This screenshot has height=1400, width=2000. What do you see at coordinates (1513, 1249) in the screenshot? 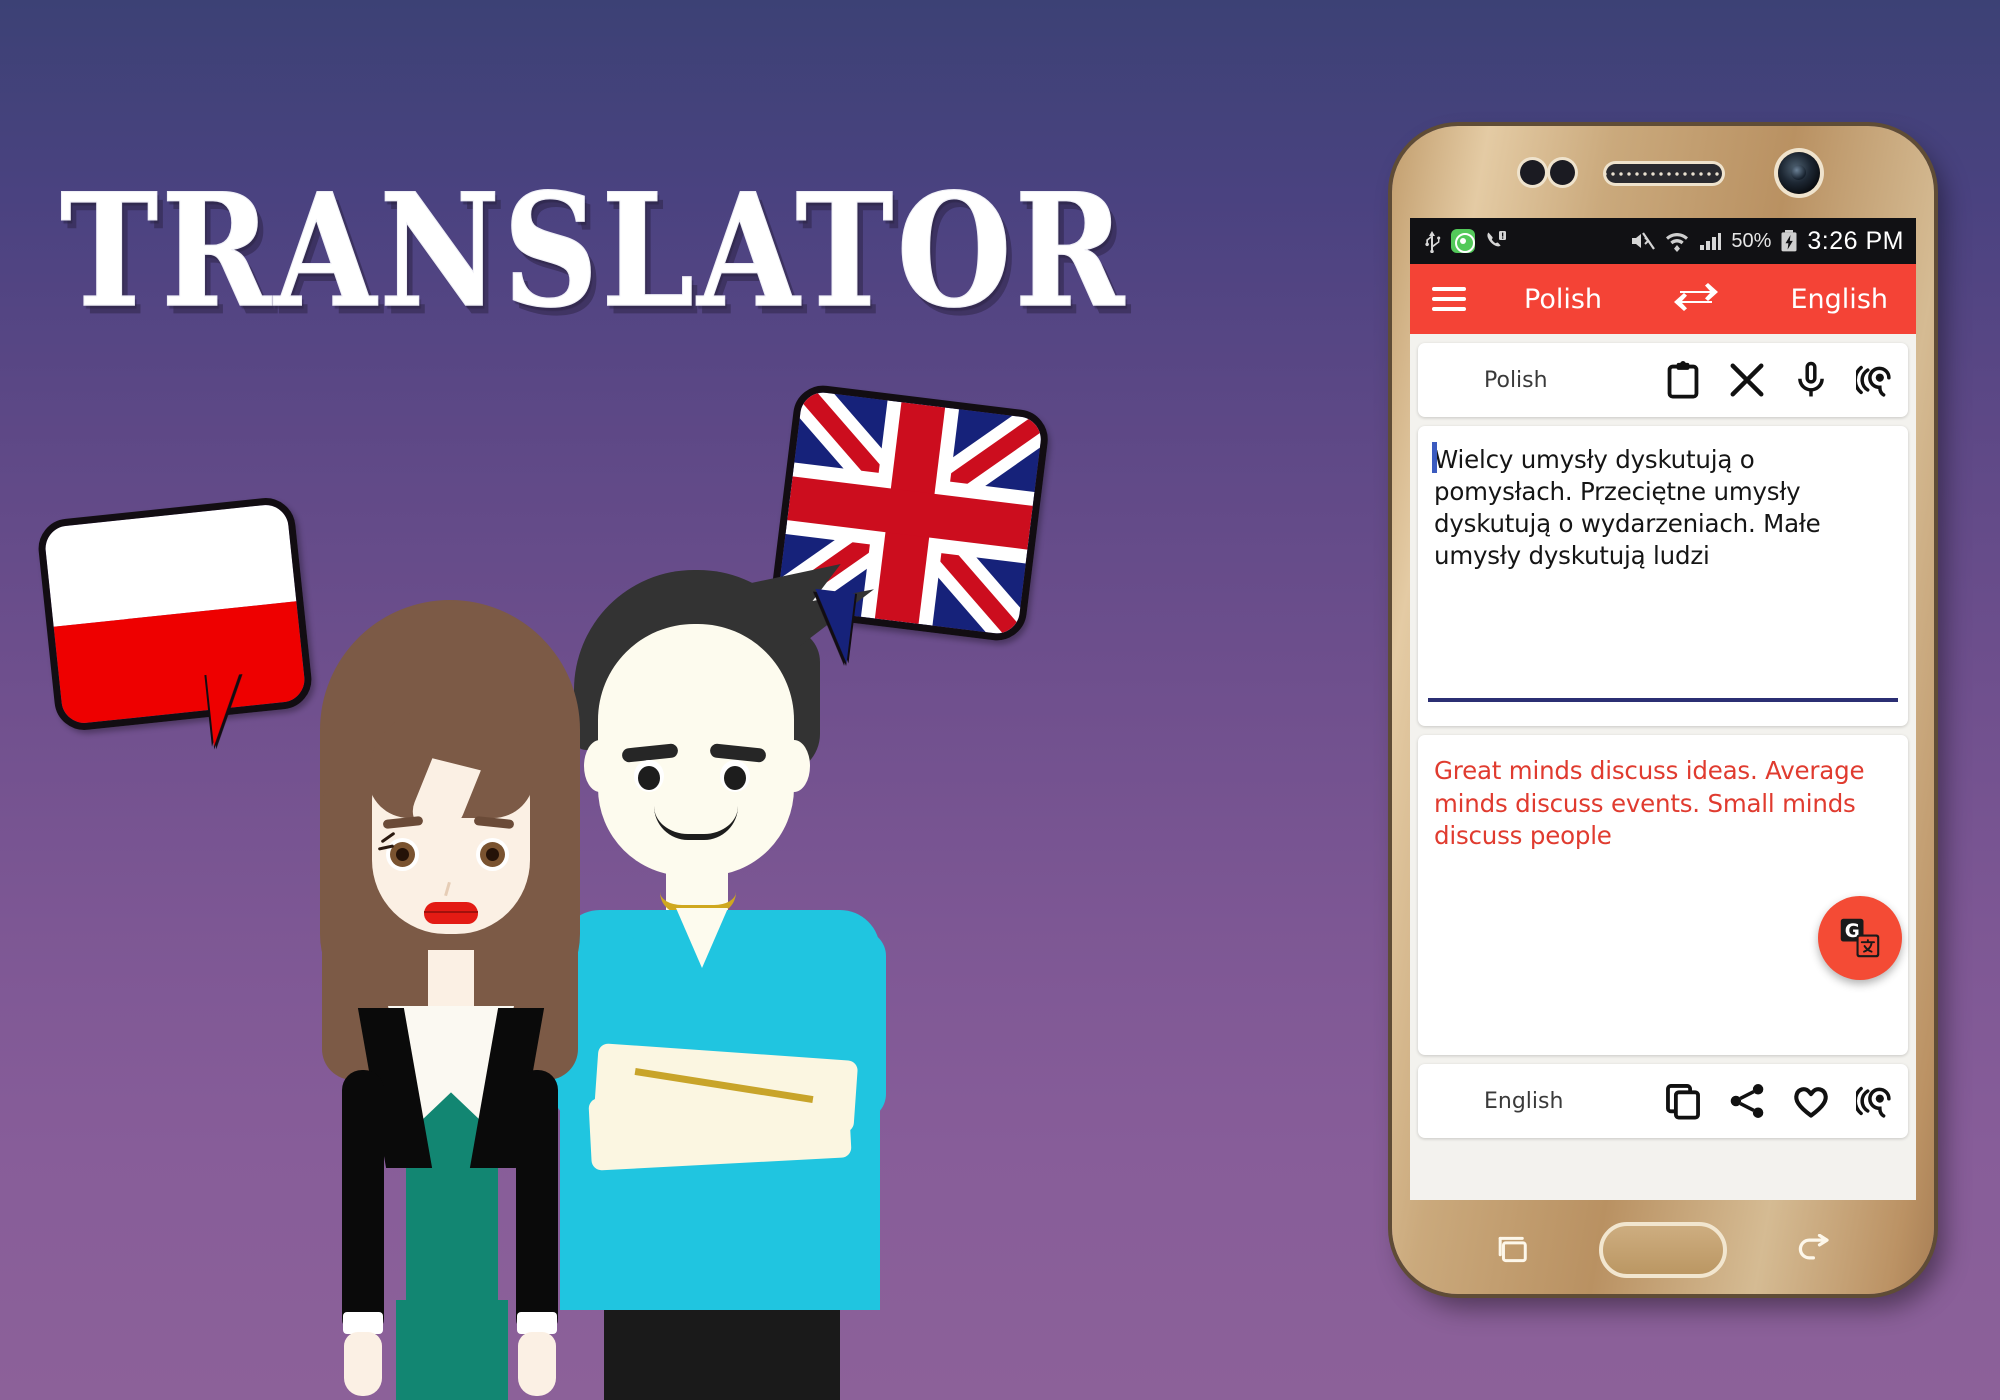
I see `recents-icon` at bounding box center [1513, 1249].